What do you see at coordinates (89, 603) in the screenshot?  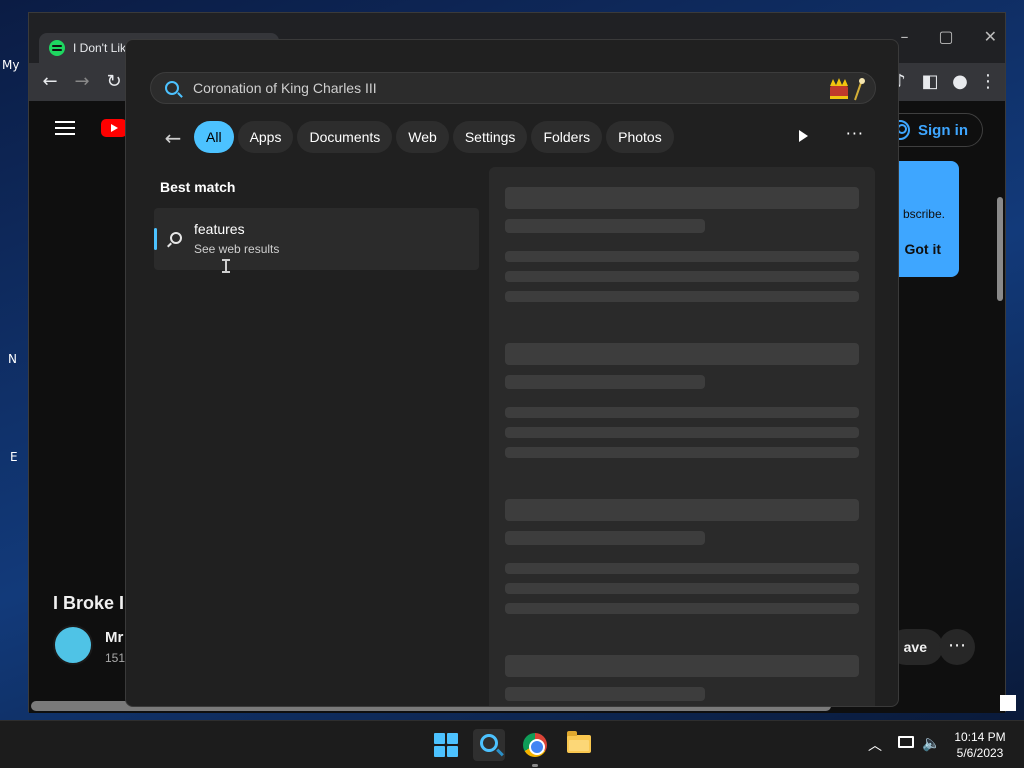 I see `video-title: I Broke I` at bounding box center [89, 603].